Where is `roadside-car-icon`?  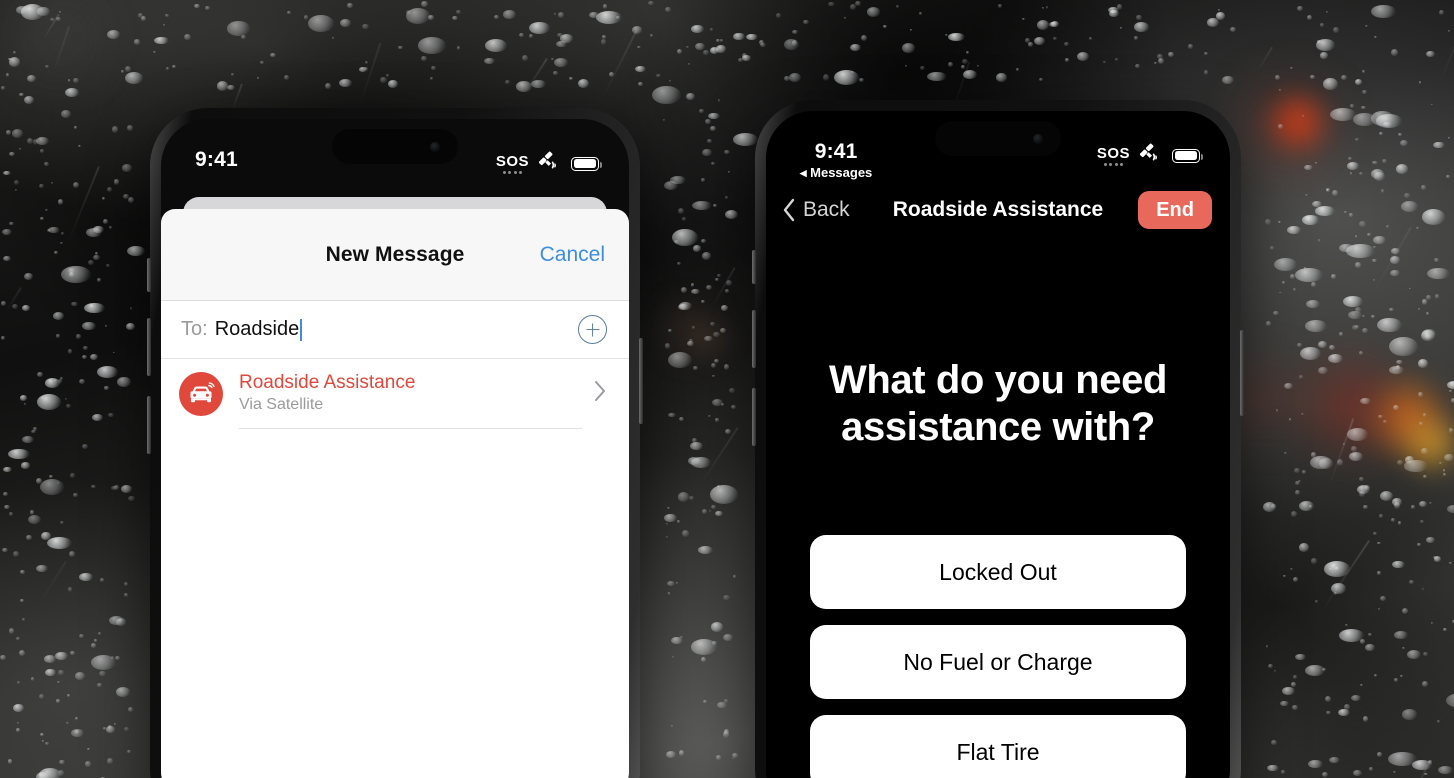 roadside-car-icon is located at coordinates (201, 394).